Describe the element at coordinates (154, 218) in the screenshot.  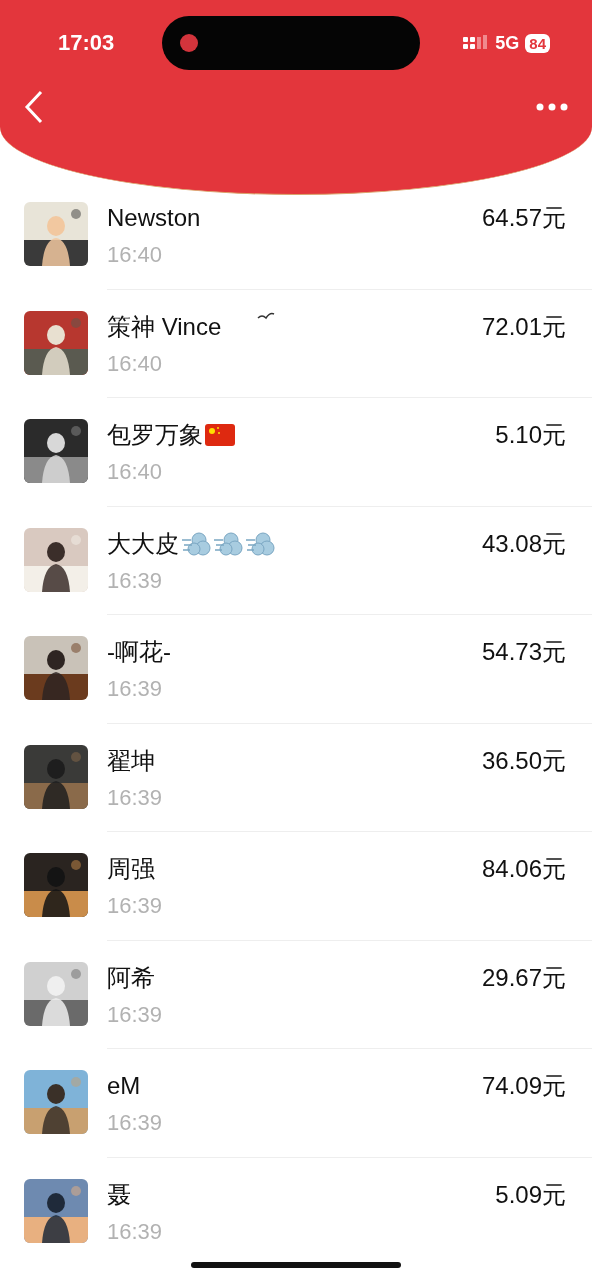
I see `user-name: Newston` at that location.